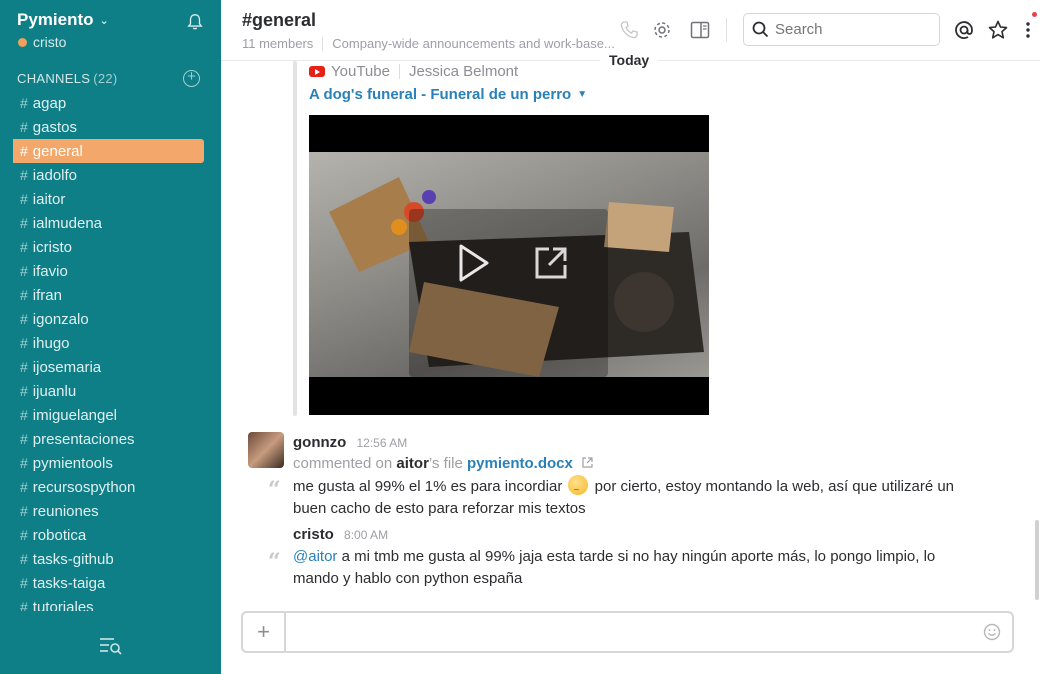  What do you see at coordinates (1037, 560) in the screenshot?
I see `scrollbar` at bounding box center [1037, 560].